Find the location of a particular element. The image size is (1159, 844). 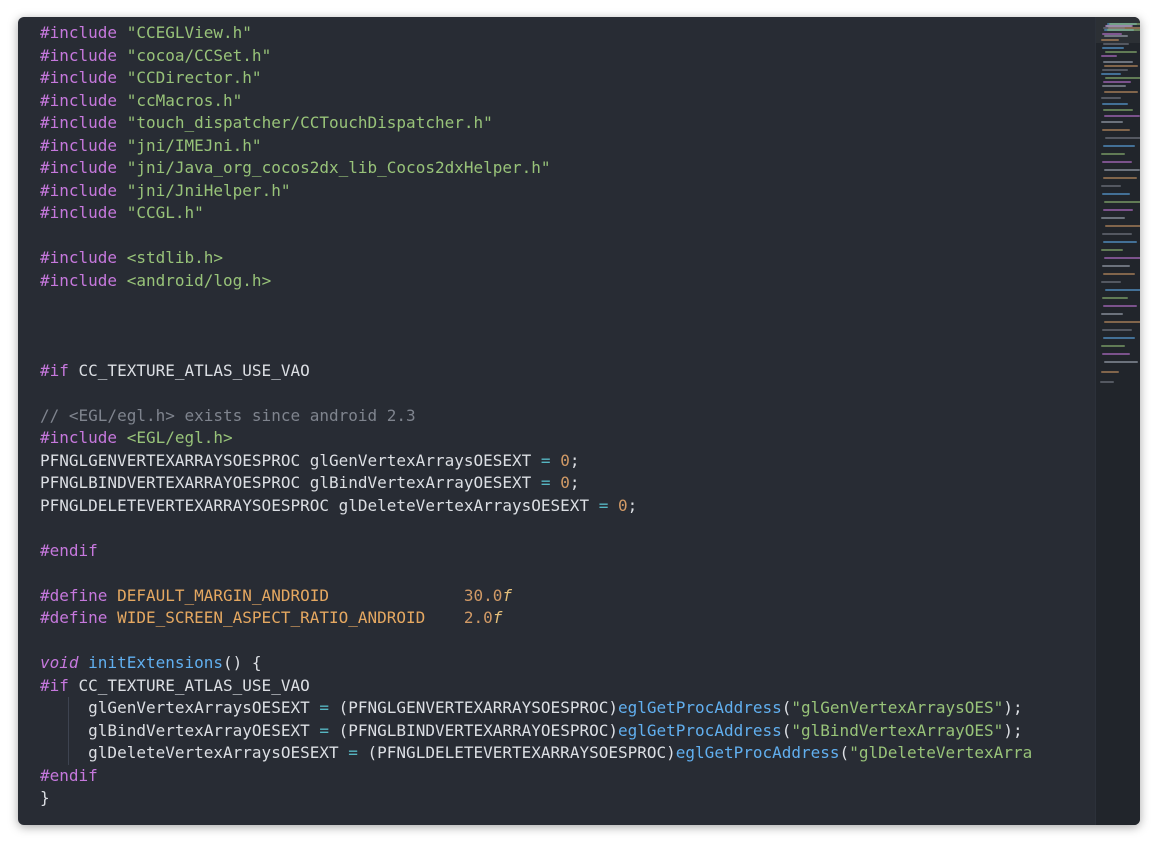

code-token: ( is located at coordinates (844, 752).